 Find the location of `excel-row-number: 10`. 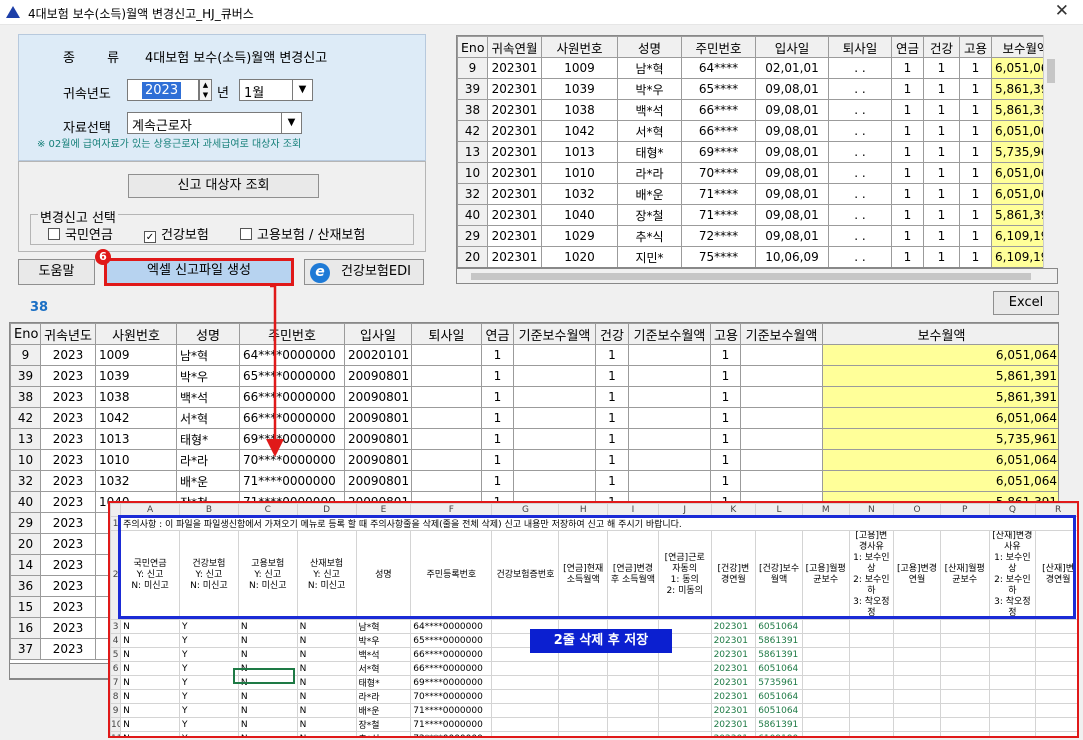

excel-row-number: 10 is located at coordinates (116, 724).